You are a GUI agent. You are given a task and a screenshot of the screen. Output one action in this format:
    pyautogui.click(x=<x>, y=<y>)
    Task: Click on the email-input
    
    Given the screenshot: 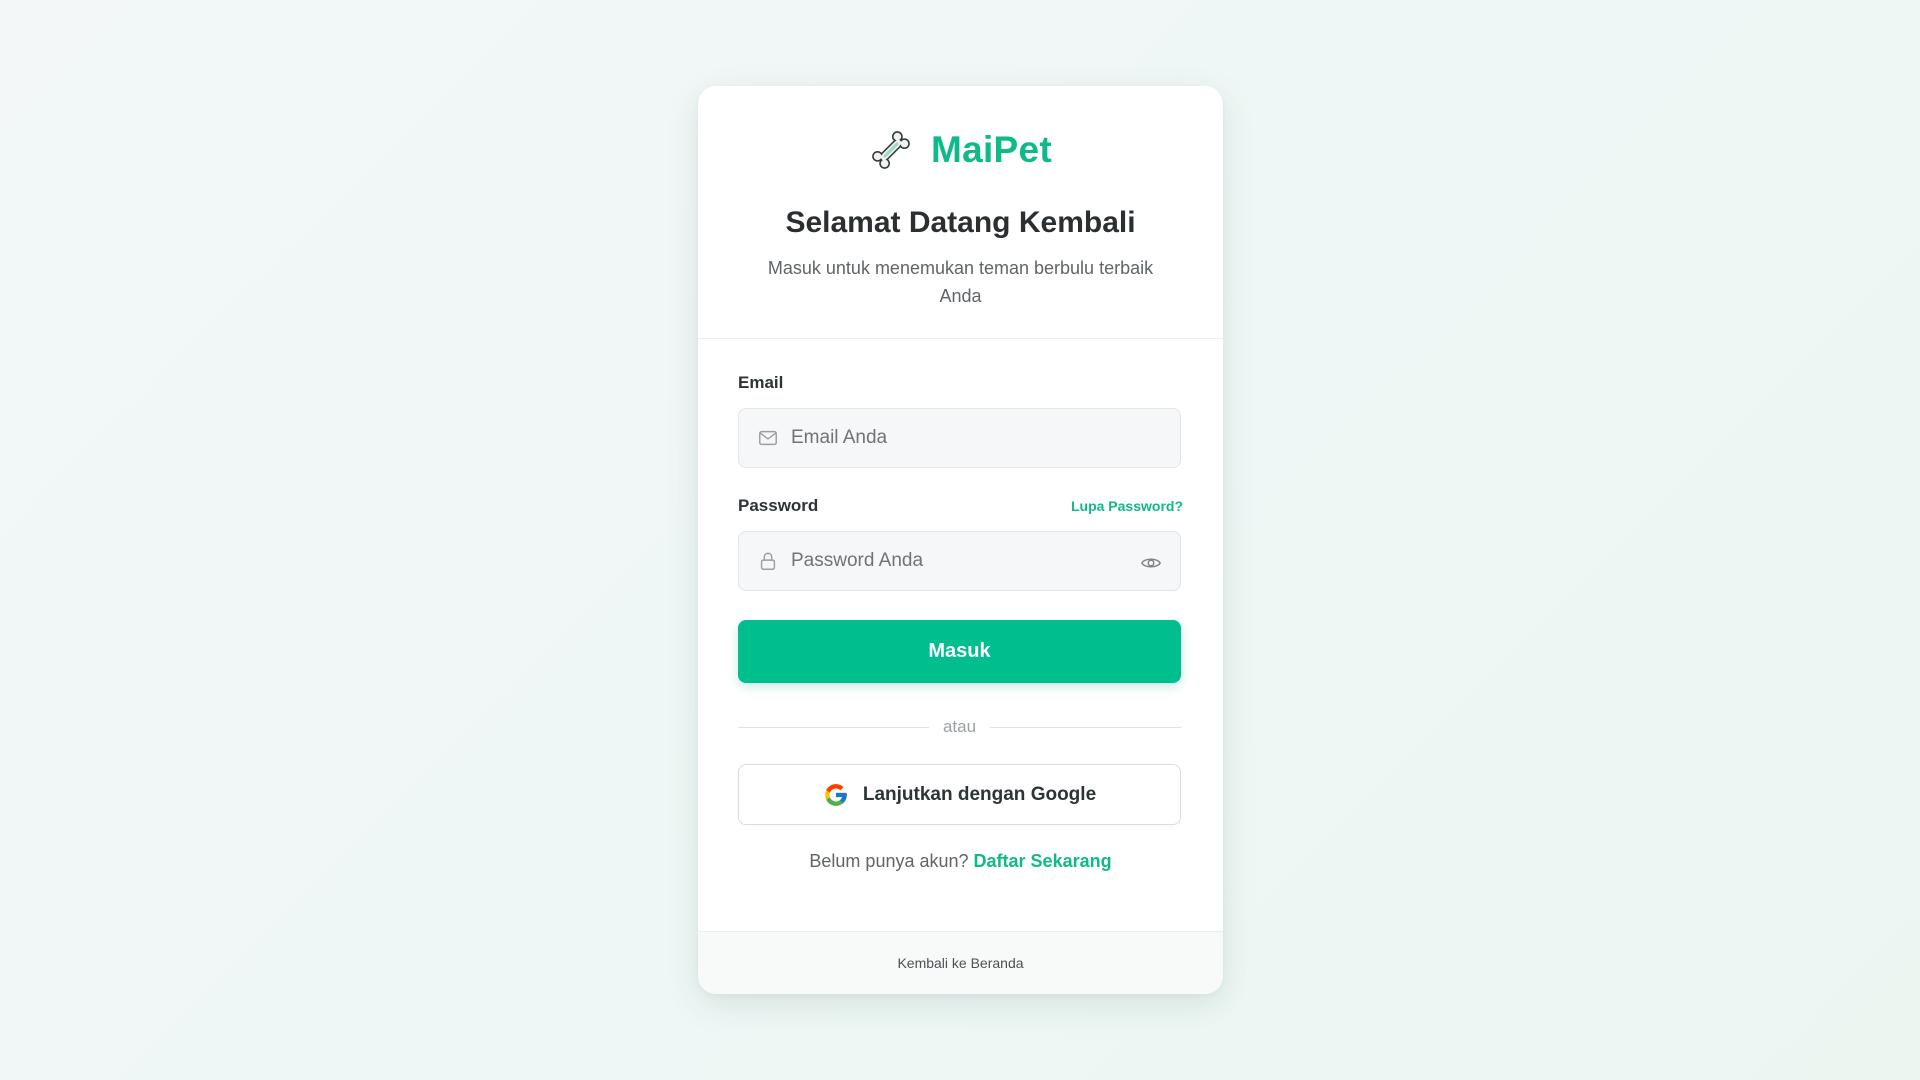 What is the action you would take?
    pyautogui.click(x=961, y=438)
    